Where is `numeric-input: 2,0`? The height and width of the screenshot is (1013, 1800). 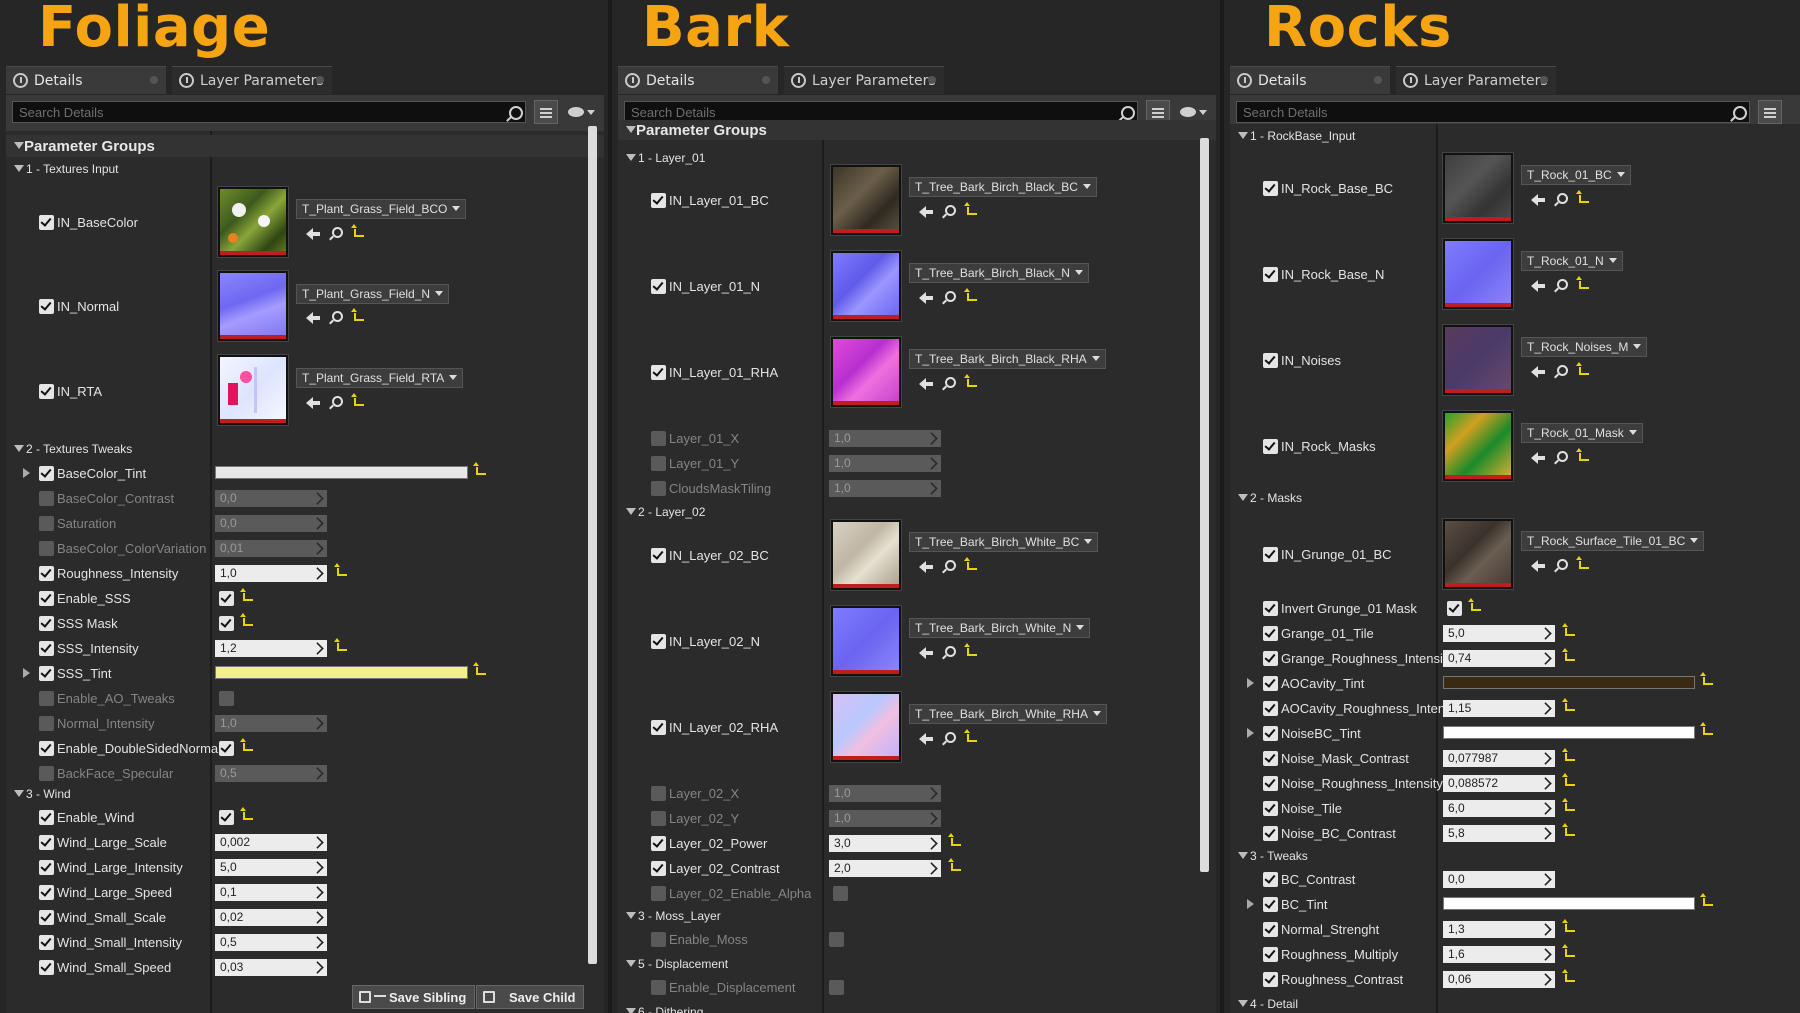
numeric-input: 2,0 is located at coordinates (885, 868).